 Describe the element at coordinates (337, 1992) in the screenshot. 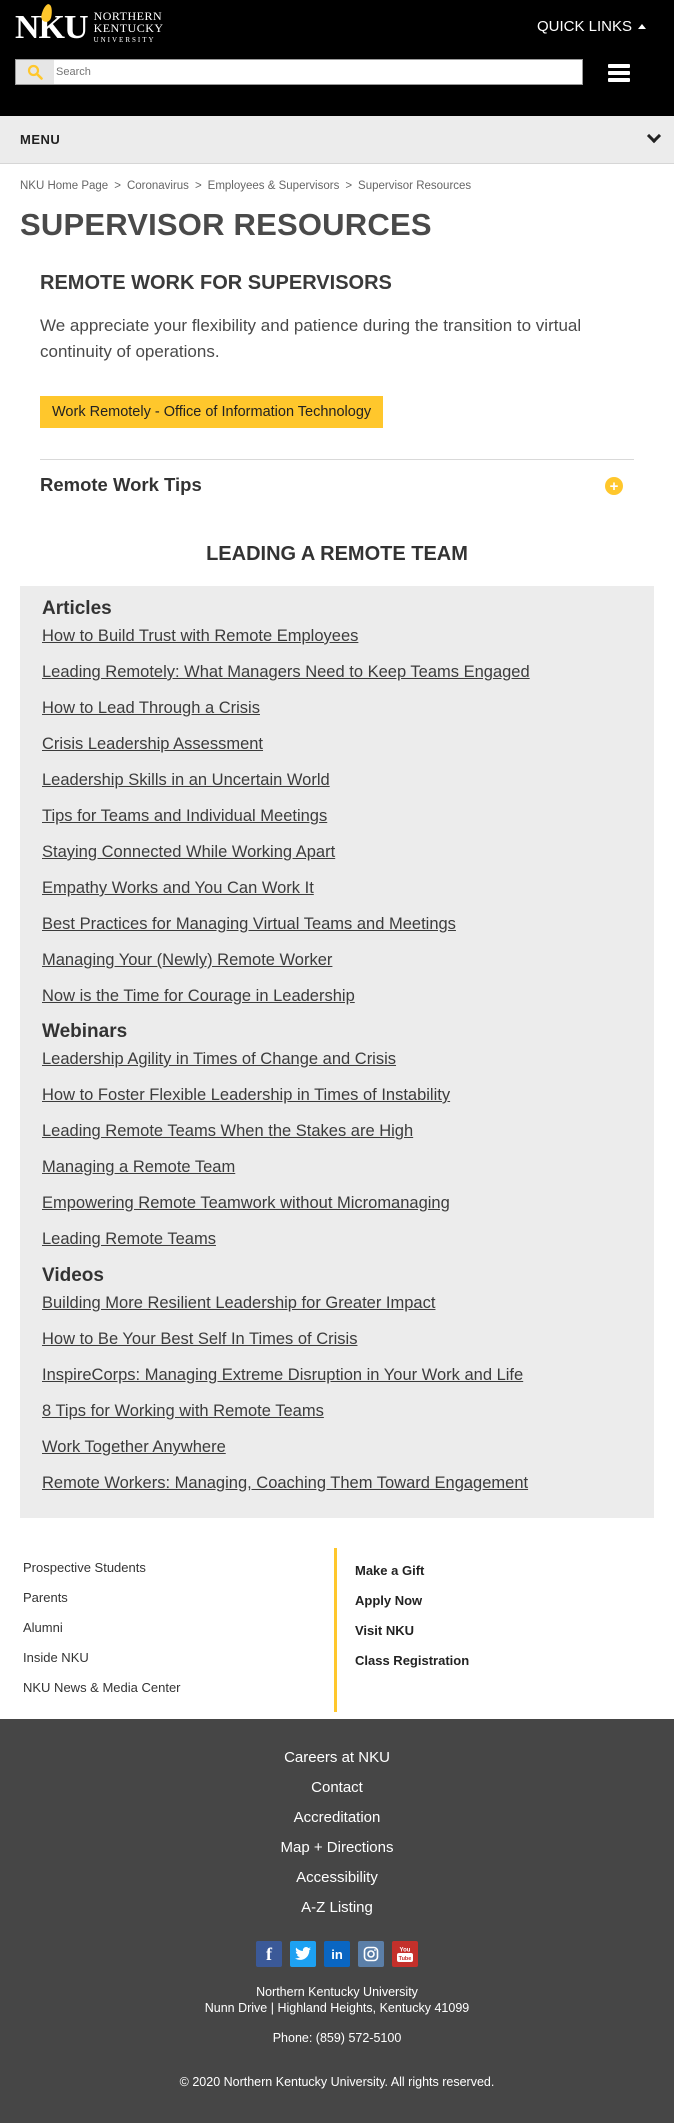

I see `footer-org-name: Northern Kentucky University` at that location.